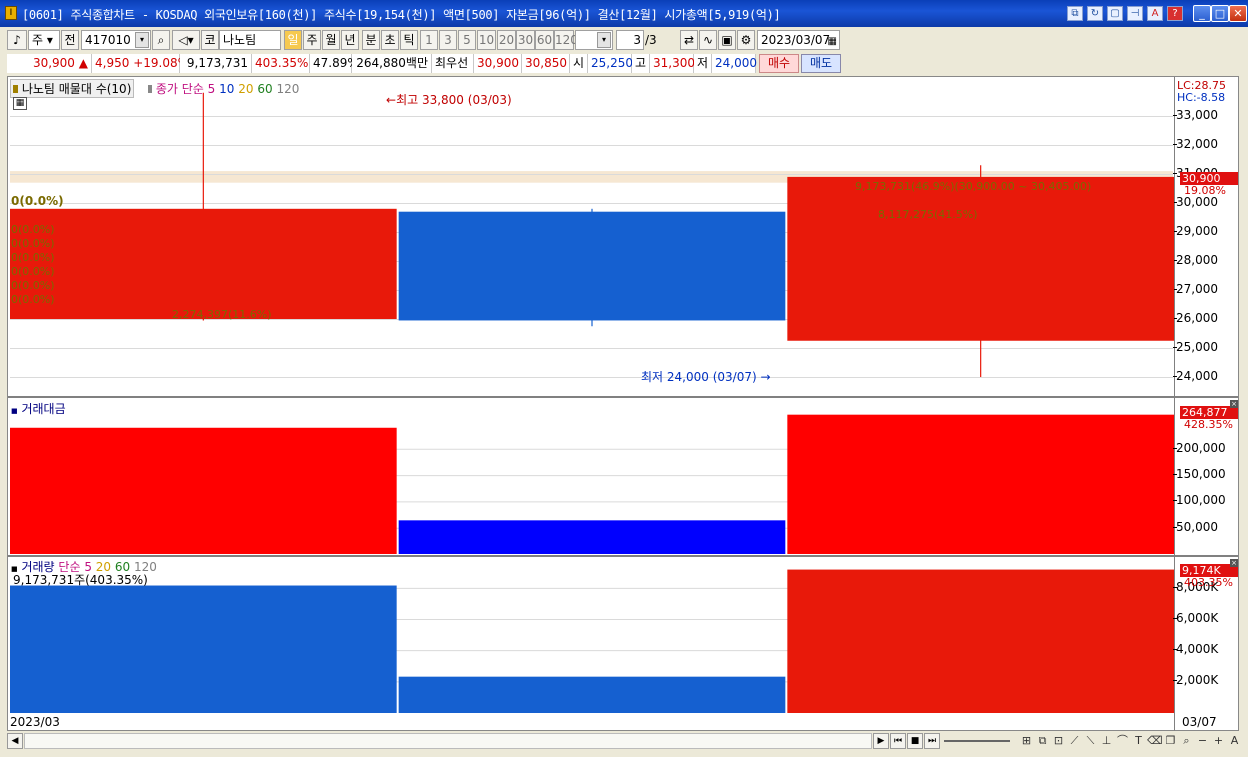 The height and width of the screenshot is (757, 1248). Describe the element at coordinates (250, 40) in the screenshot. I see `stock-name-field: 나노팀` at that location.